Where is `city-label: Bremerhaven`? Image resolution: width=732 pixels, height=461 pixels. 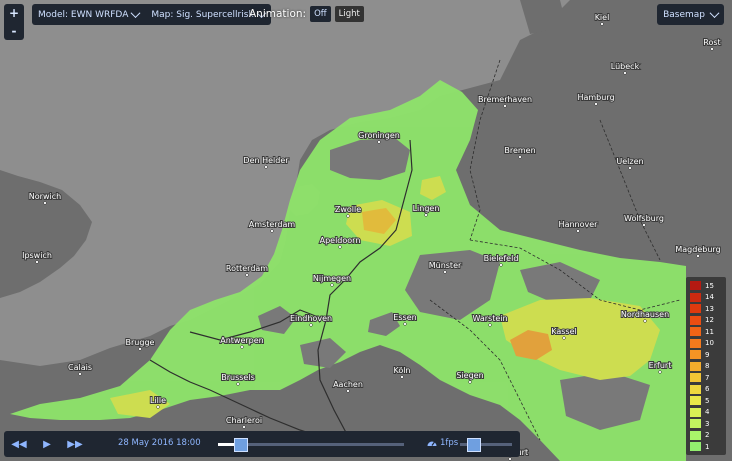
city-label: Bremerhaven is located at coordinates (505, 99).